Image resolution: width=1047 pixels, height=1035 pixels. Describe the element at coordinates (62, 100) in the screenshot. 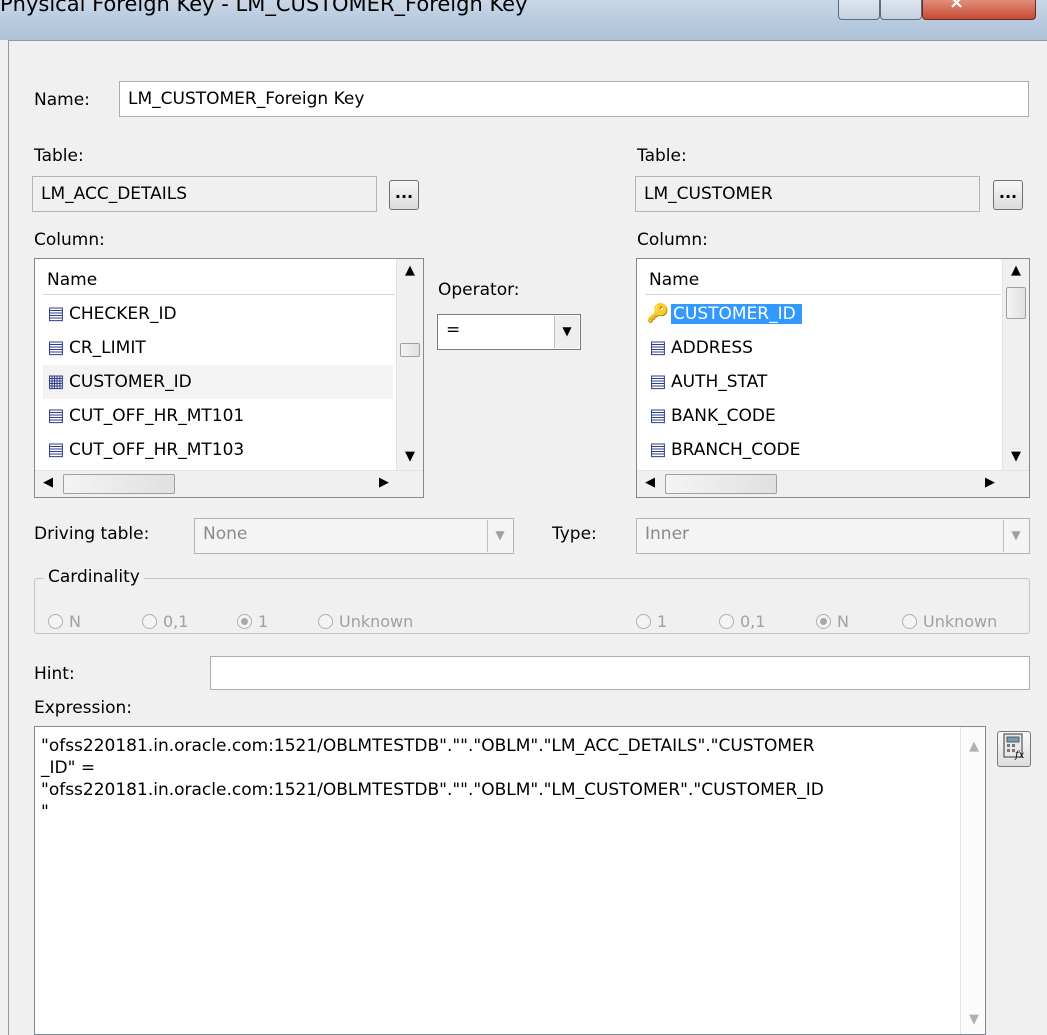

I see `name-label: Name:` at that location.